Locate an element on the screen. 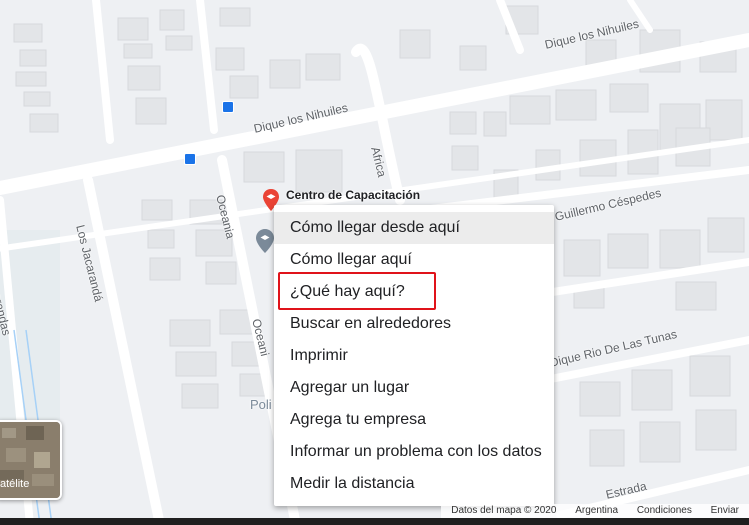 Image resolution: width=749 pixels, height=525 pixels. map-data-text: Datos del mapa © 2020 is located at coordinates (504, 510).